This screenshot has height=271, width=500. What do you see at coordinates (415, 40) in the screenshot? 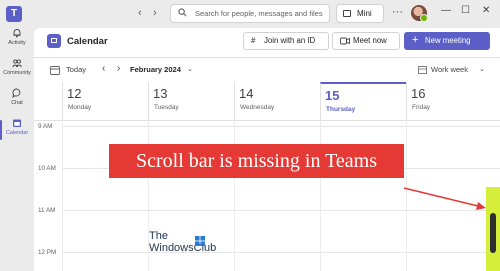
I see `plus-icon: +` at bounding box center [415, 40].